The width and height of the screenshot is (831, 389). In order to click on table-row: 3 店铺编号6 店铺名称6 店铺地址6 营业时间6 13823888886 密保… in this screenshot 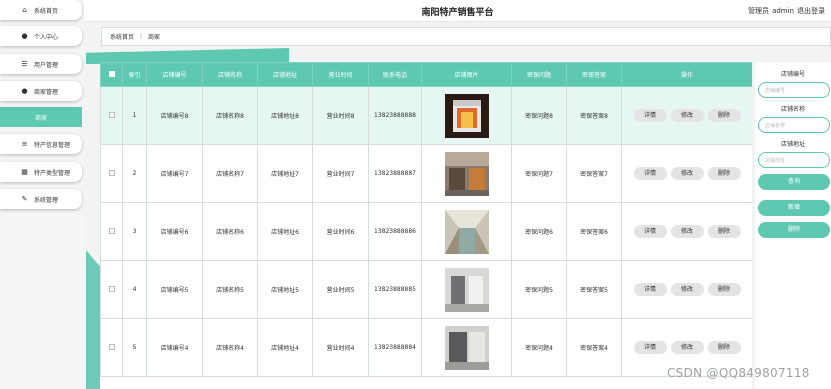, I will do `click(426, 231)`.